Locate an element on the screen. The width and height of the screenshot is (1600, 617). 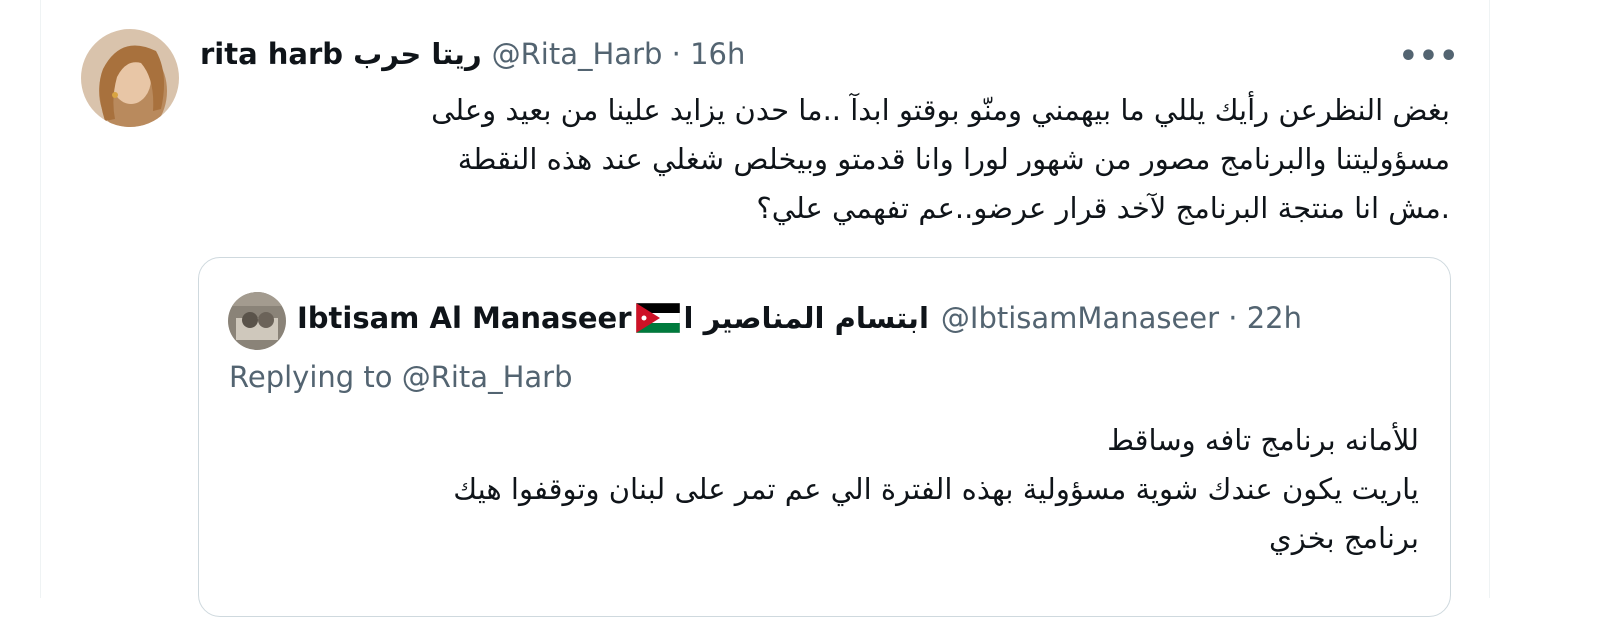
quoted-author-display-name: Ibtisam Al Manaseer is located at coordinates (464, 318).